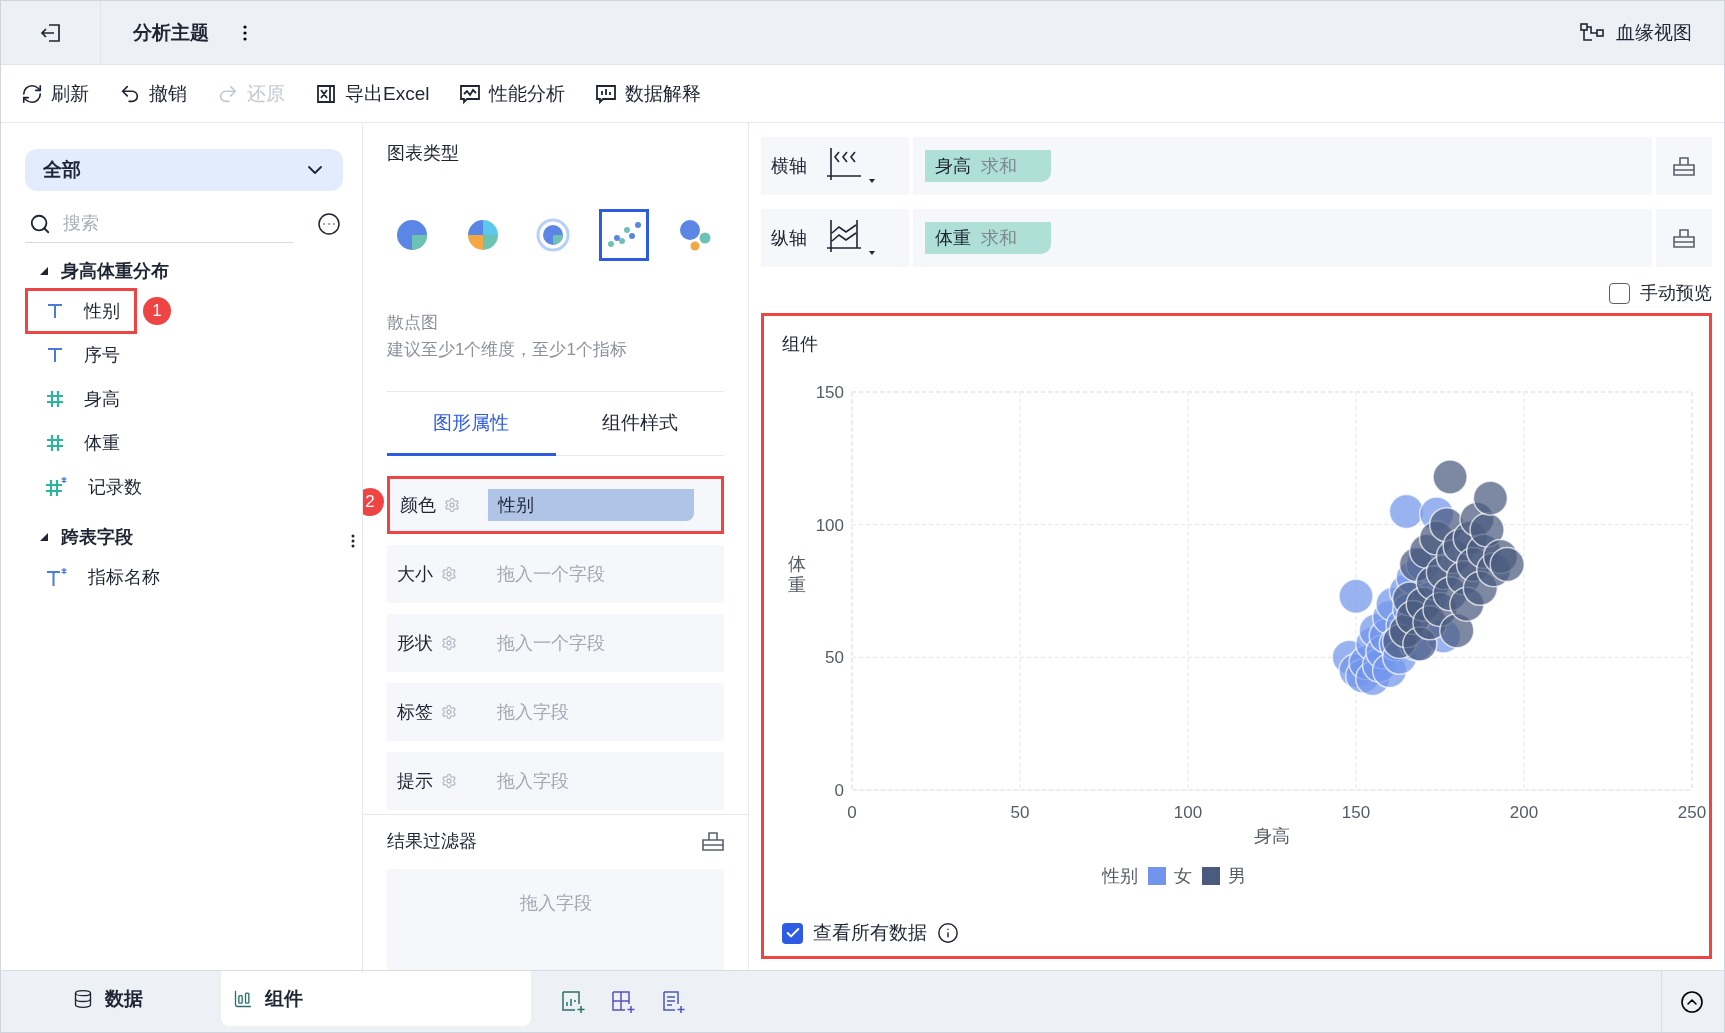 This screenshot has height=1033, width=1725. I want to click on axis-label: 横轴, so click(789, 166).